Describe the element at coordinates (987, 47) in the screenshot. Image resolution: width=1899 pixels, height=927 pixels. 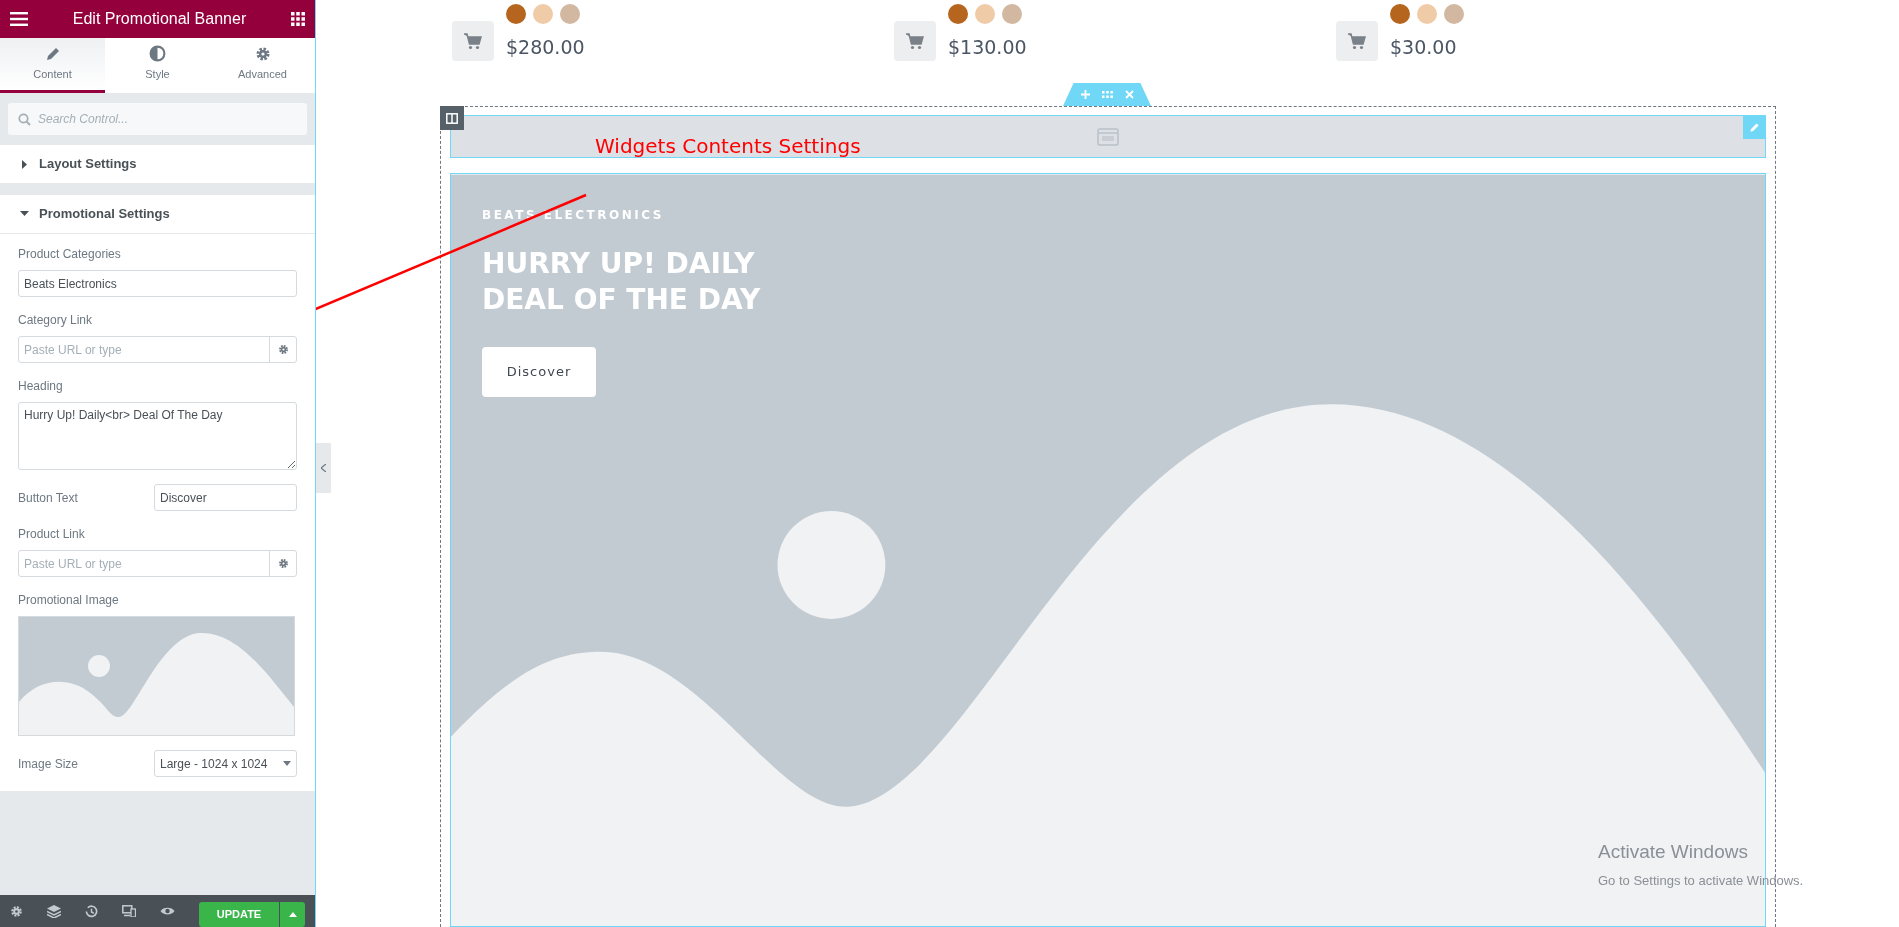
I see `price: $130.00` at that location.